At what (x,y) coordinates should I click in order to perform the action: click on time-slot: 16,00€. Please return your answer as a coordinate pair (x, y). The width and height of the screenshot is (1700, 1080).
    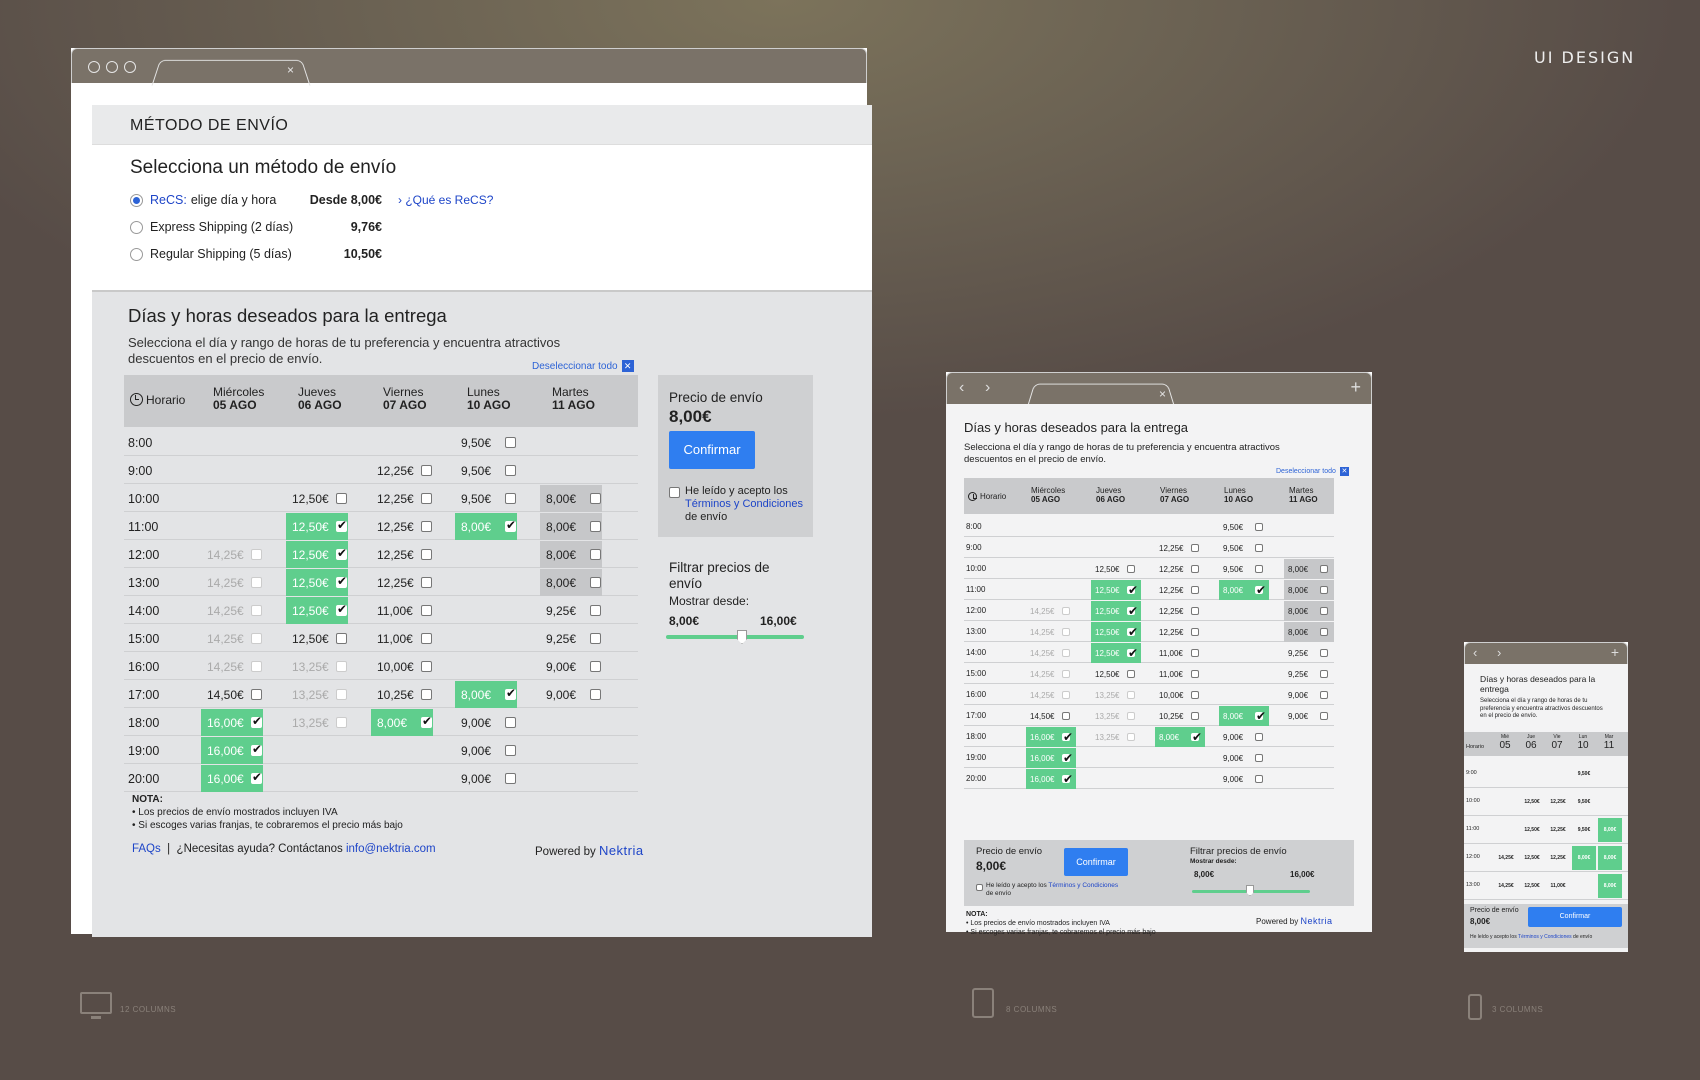
    Looking at the image, I should click on (232, 778).